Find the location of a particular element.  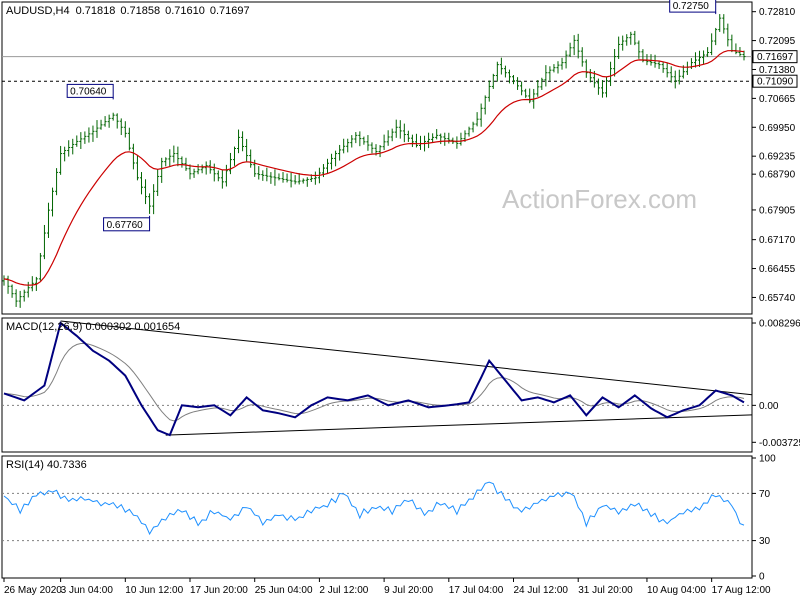

price-high: 0.71858 is located at coordinates (140, 11).